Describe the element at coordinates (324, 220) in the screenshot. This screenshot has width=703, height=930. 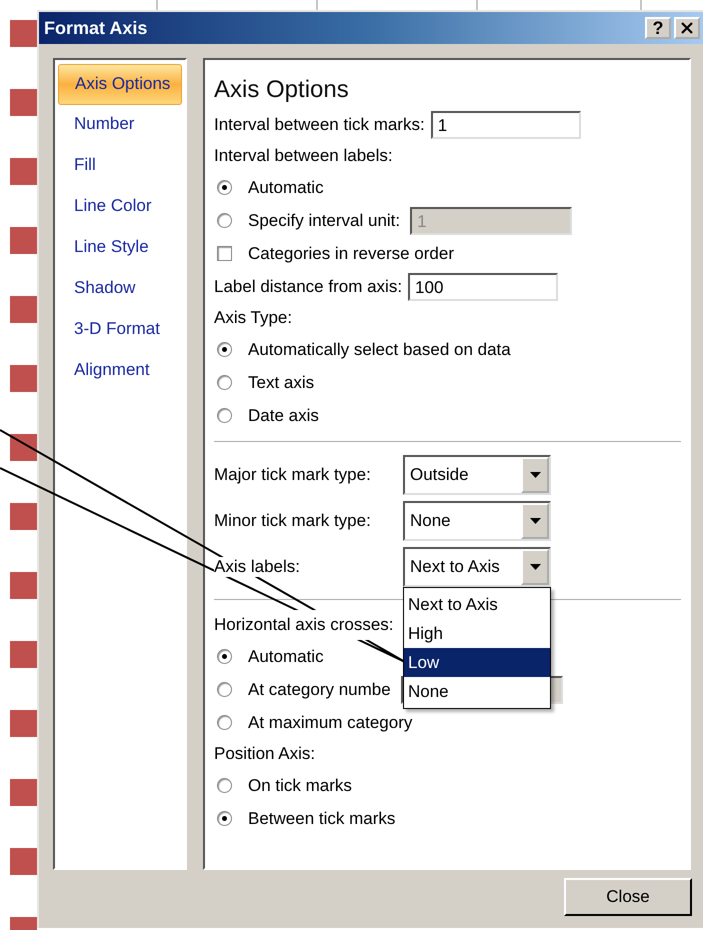
I see `option-label: Specify interval unit:` at that location.